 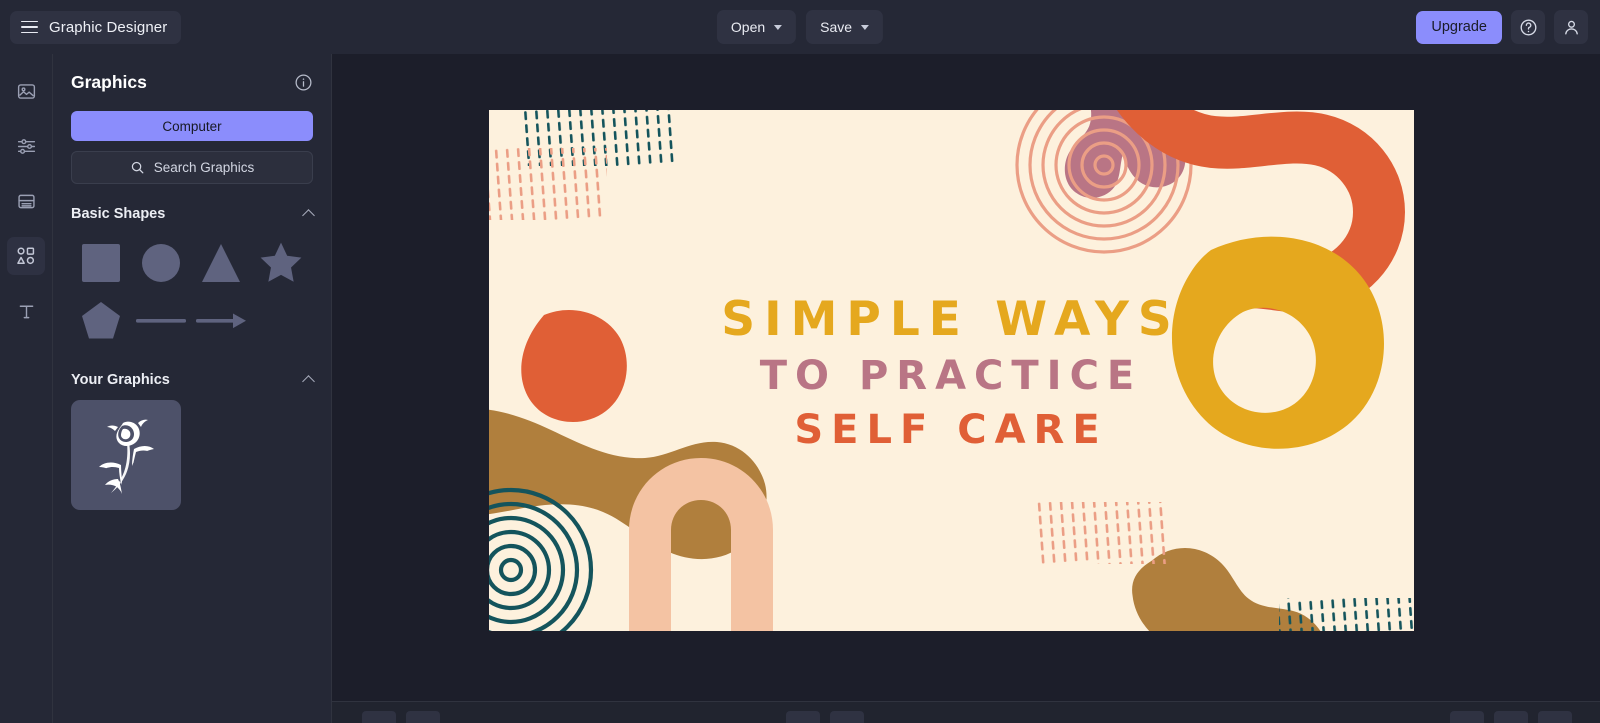 I want to click on headline-line-3: SELF CARE, so click(x=950, y=430).